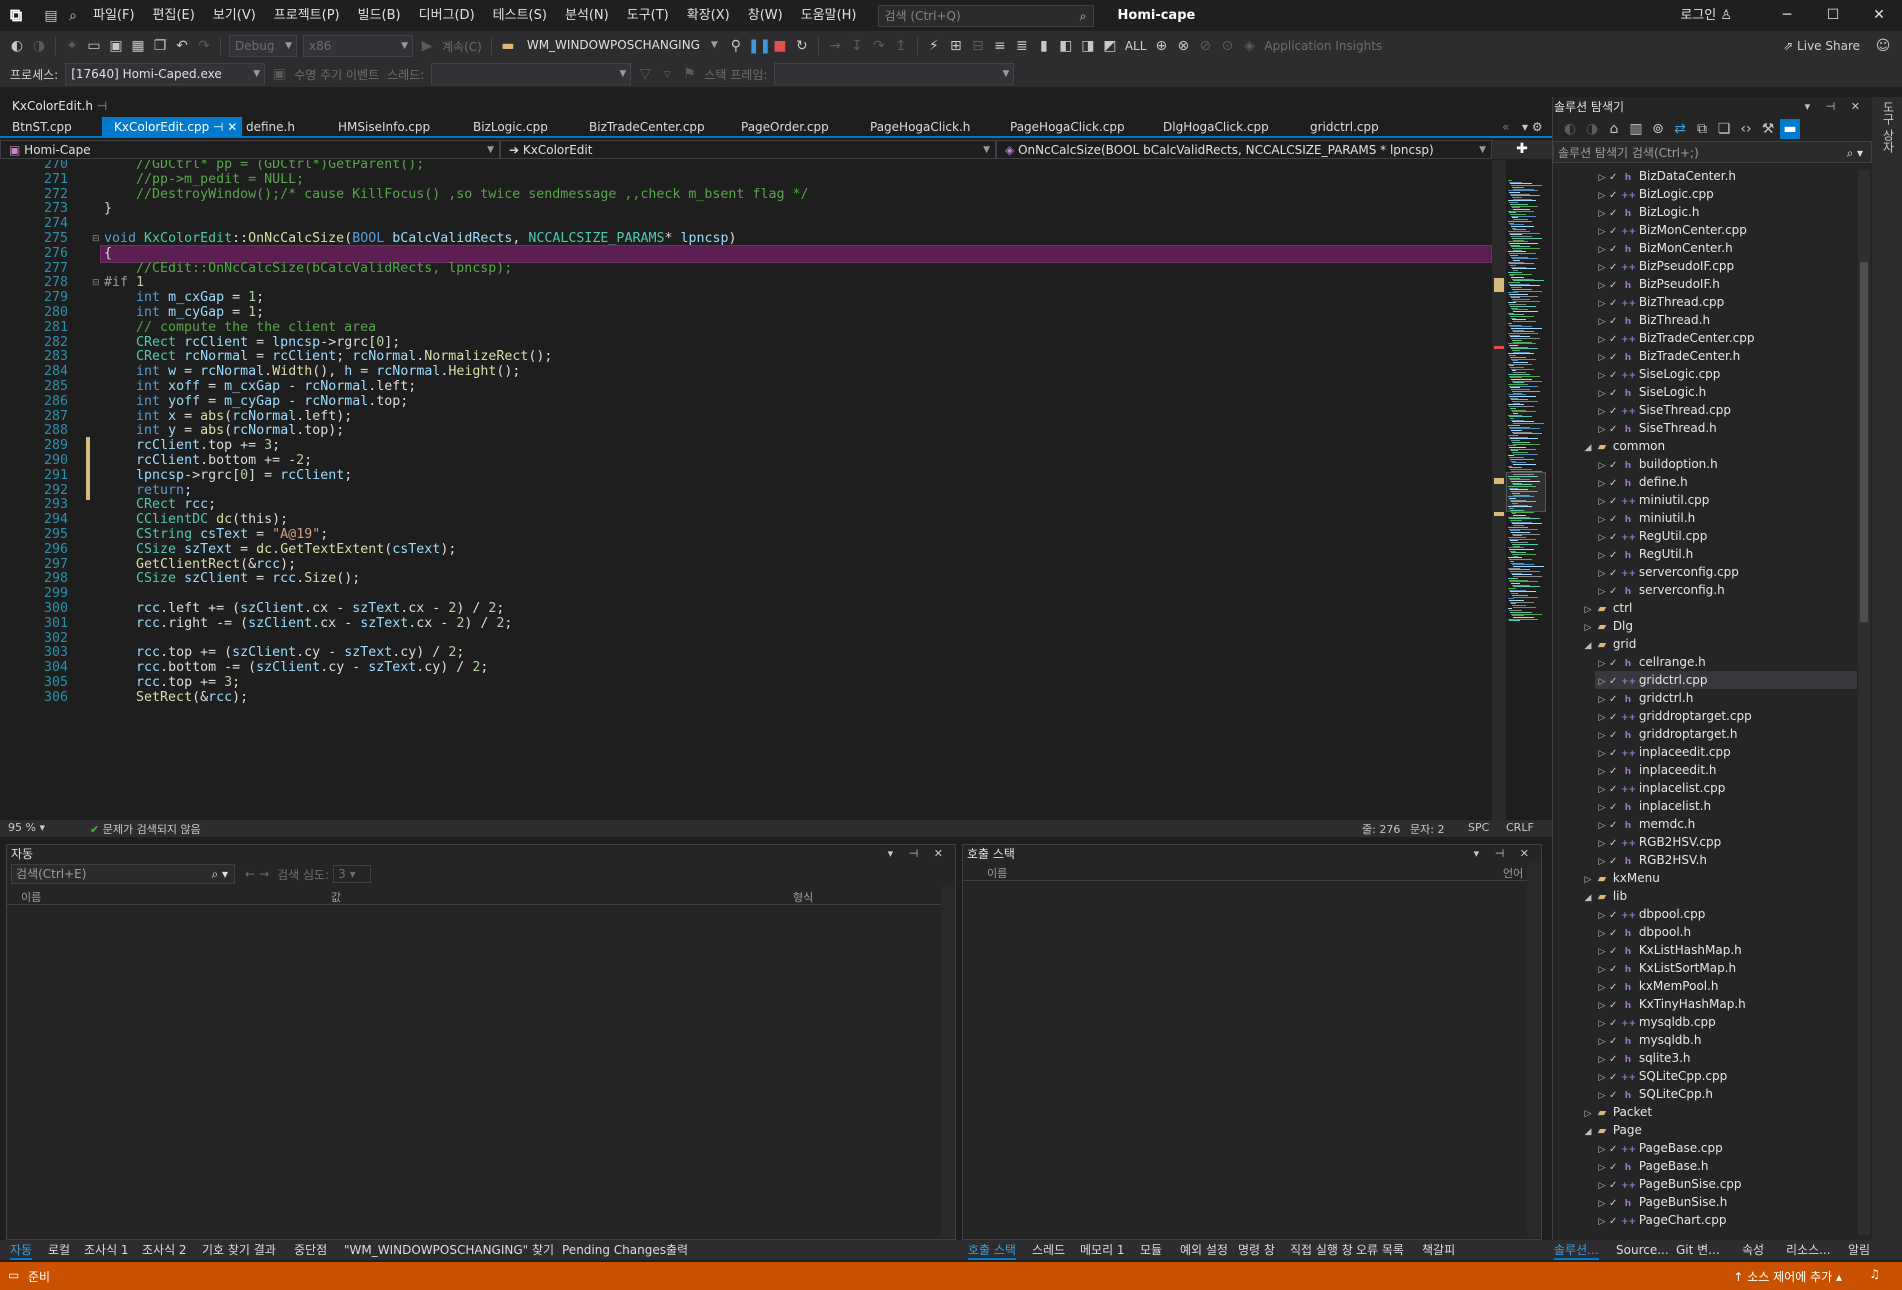 The height and width of the screenshot is (1290, 1902). Describe the element at coordinates (985, 15) in the screenshot. I see `global-search-input: 검색 (Ctrl+Q) ⌕` at that location.